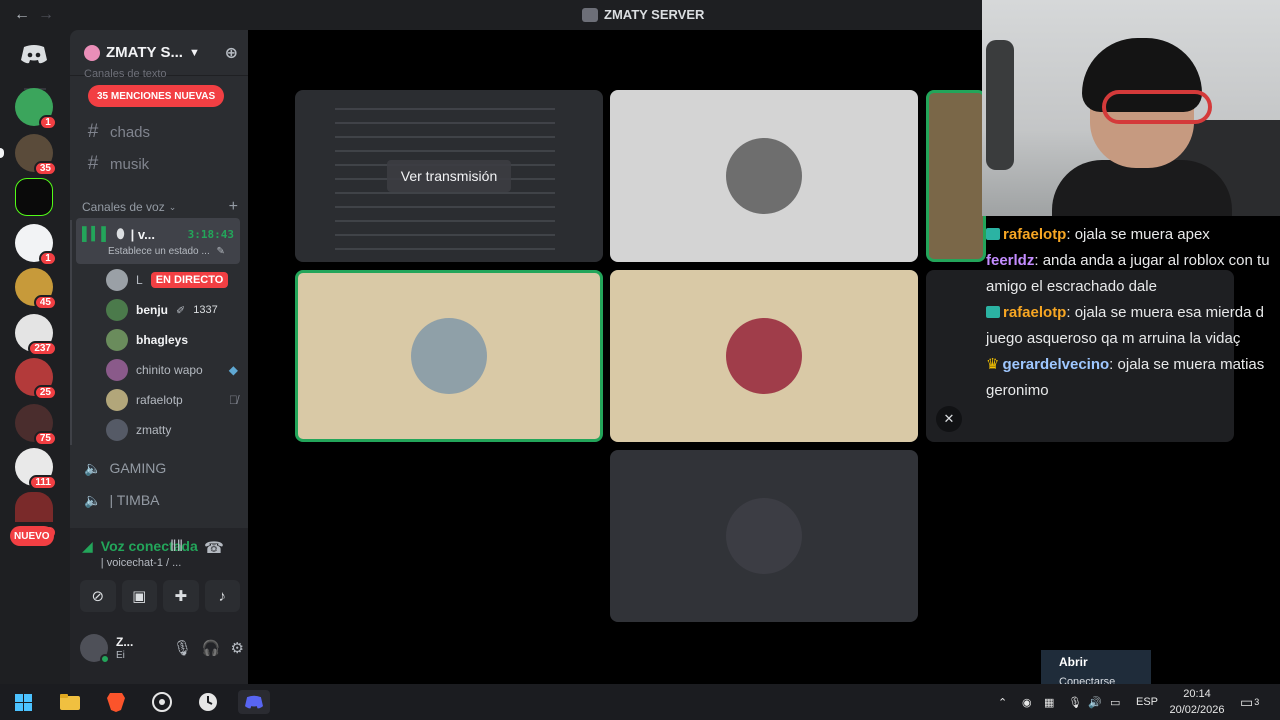 The image size is (1280, 720). Describe the element at coordinates (36, 379) in the screenshot. I see `server-icon-7: 25` at that location.